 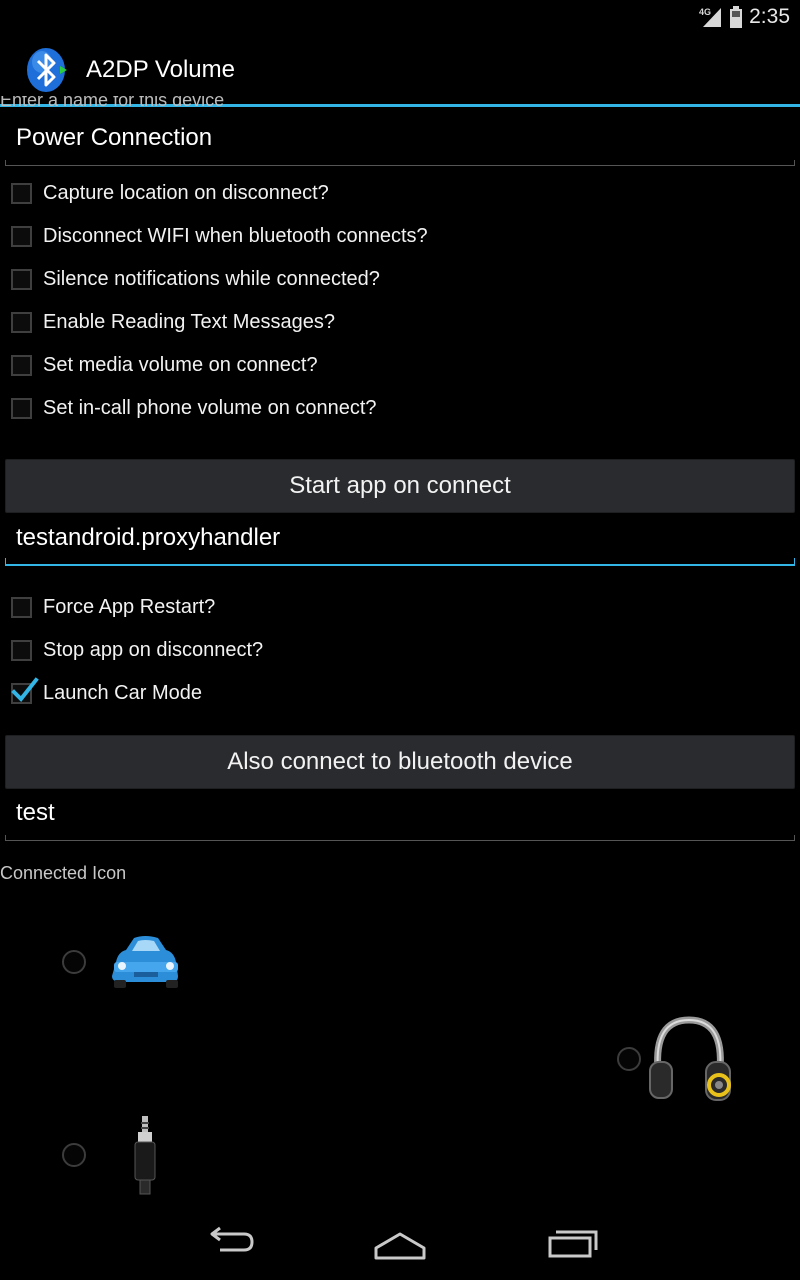 I want to click on bluetooth-icon, so click(x=47, y=70).